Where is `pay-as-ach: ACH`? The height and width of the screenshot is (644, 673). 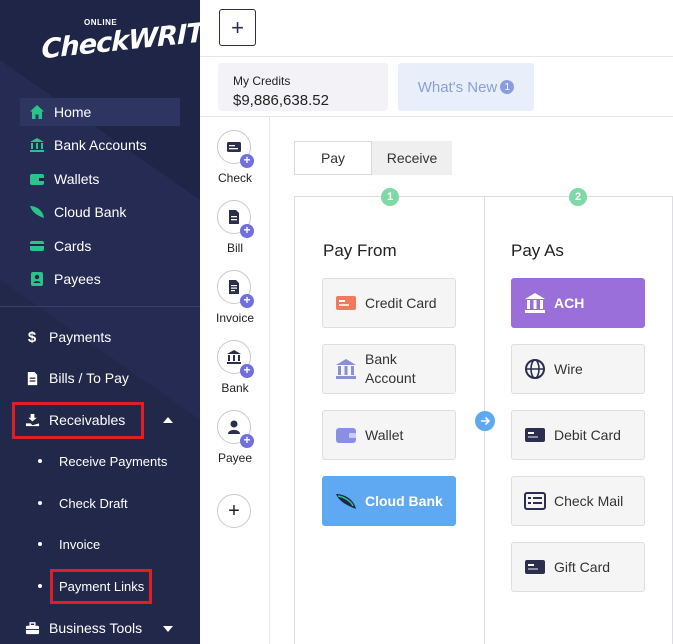 pay-as-ach: ACH is located at coordinates (578, 303).